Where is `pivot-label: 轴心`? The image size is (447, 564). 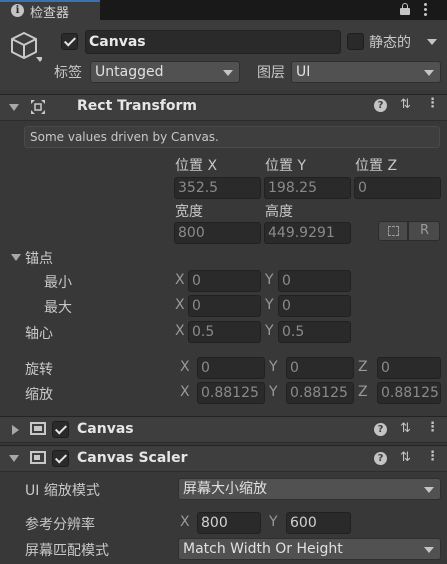 pivot-label: 轴心 is located at coordinates (39, 334).